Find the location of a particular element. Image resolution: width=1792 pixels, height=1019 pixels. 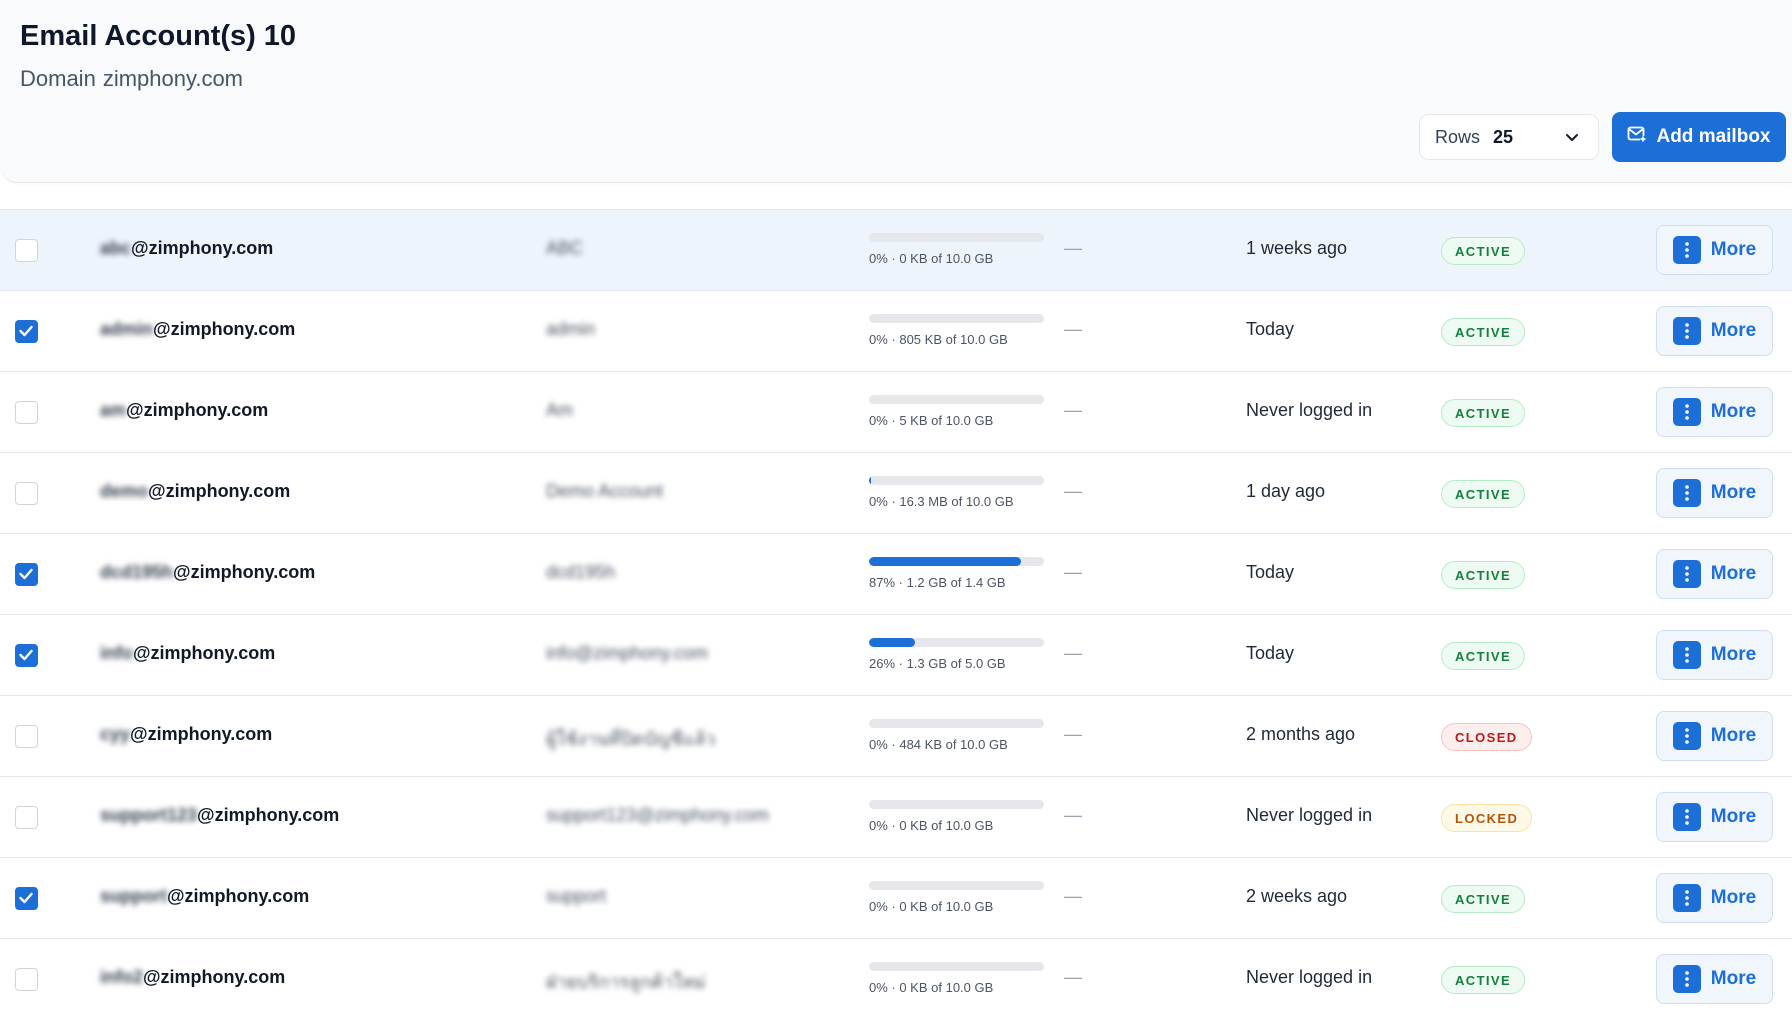

display-name: admin is located at coordinates (571, 329).